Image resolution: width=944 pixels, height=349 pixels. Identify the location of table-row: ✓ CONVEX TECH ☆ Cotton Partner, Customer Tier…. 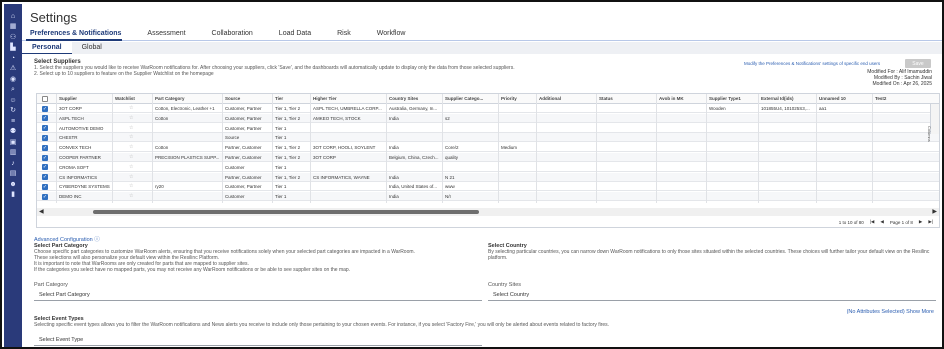
(488, 148).